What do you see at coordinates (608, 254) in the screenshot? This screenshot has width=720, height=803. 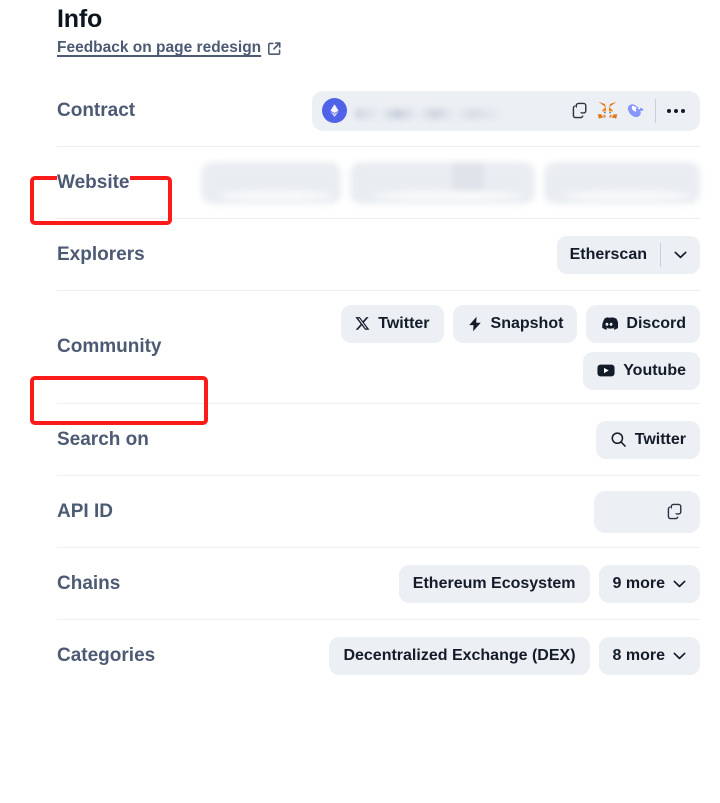 I see `explorers-selected-label: Etherscan` at bounding box center [608, 254].